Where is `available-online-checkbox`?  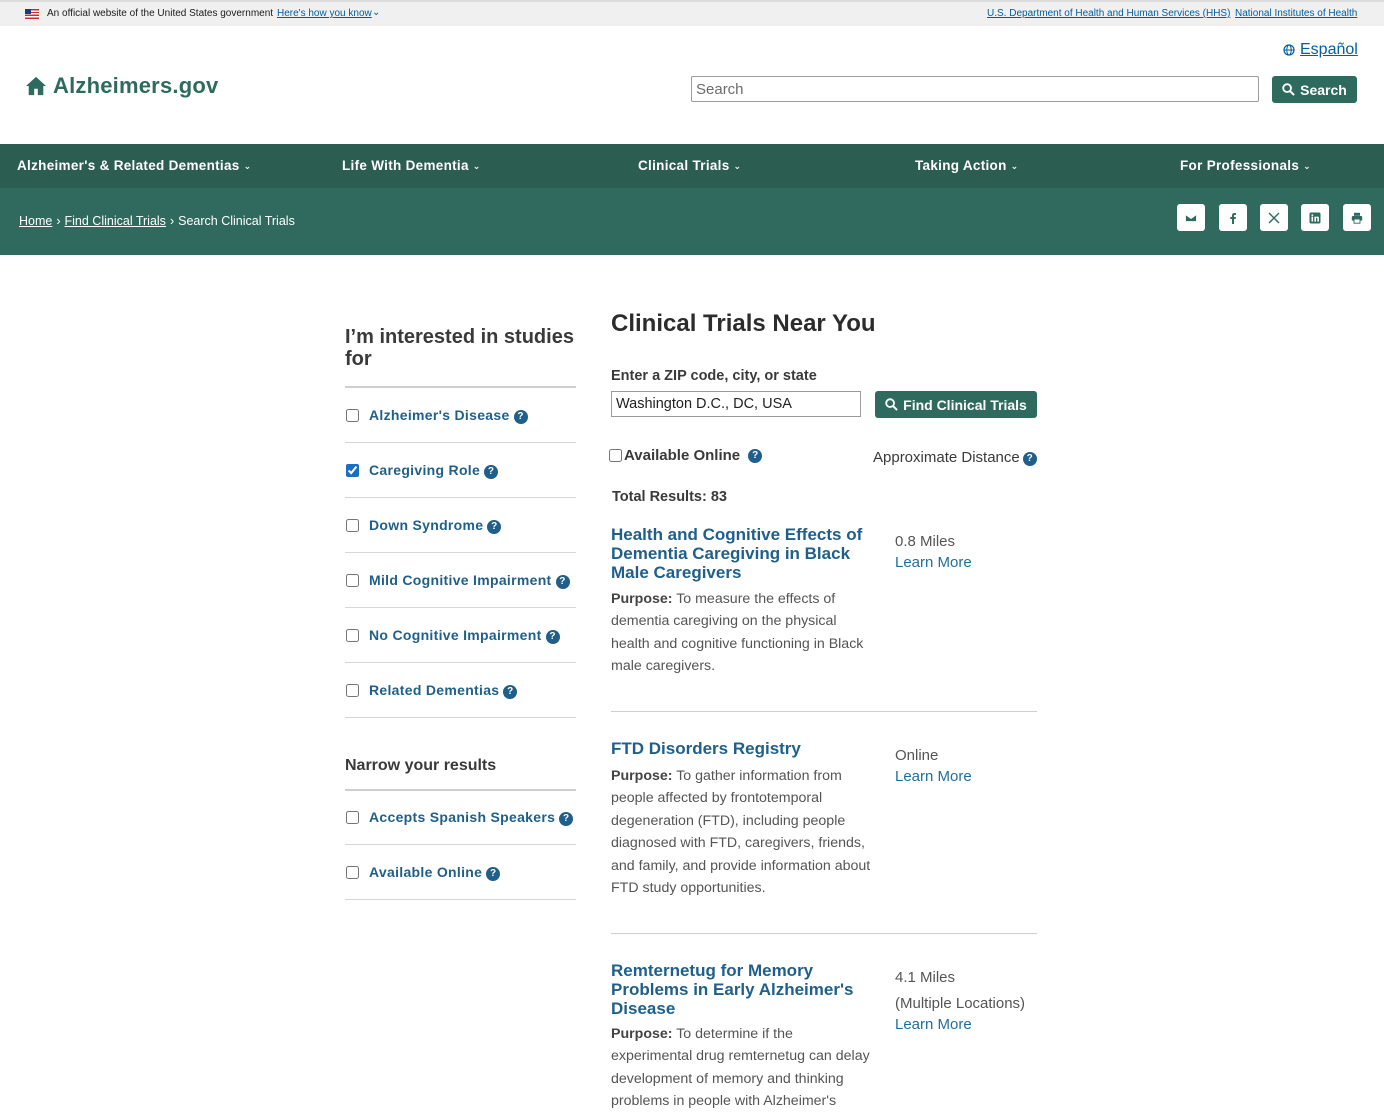 available-online-checkbox is located at coordinates (615, 455).